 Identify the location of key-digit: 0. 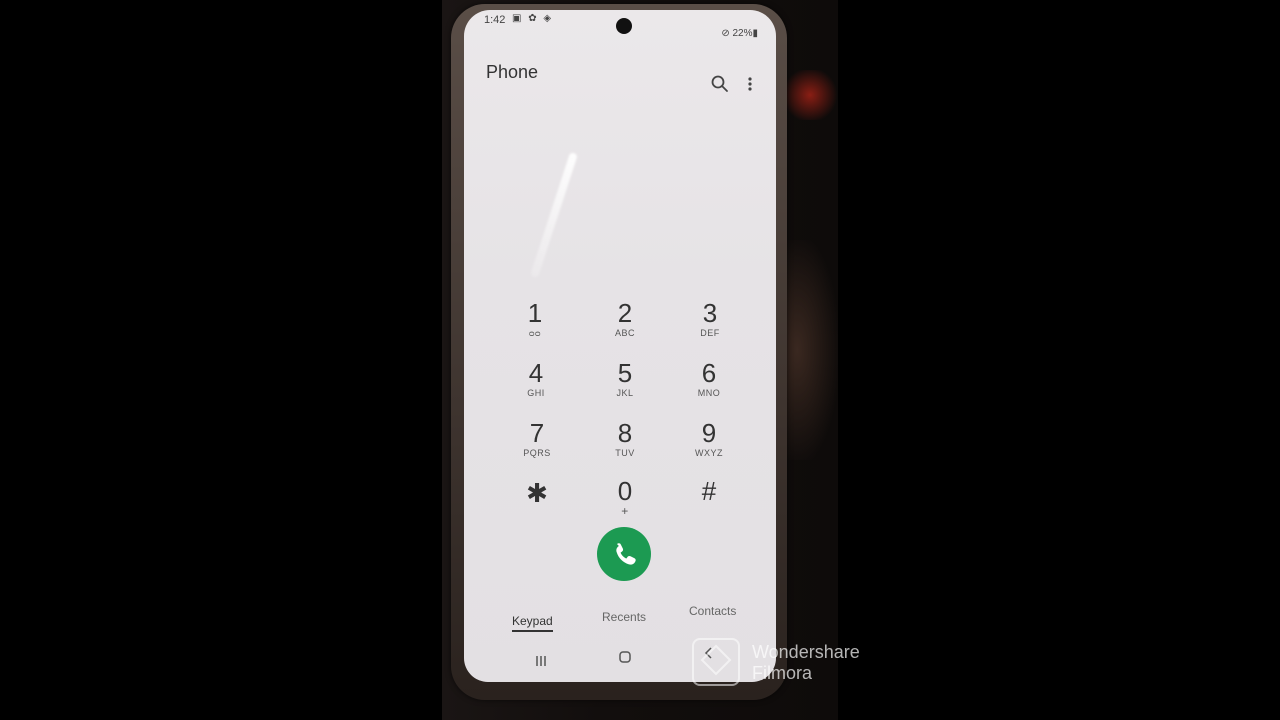
(625, 491).